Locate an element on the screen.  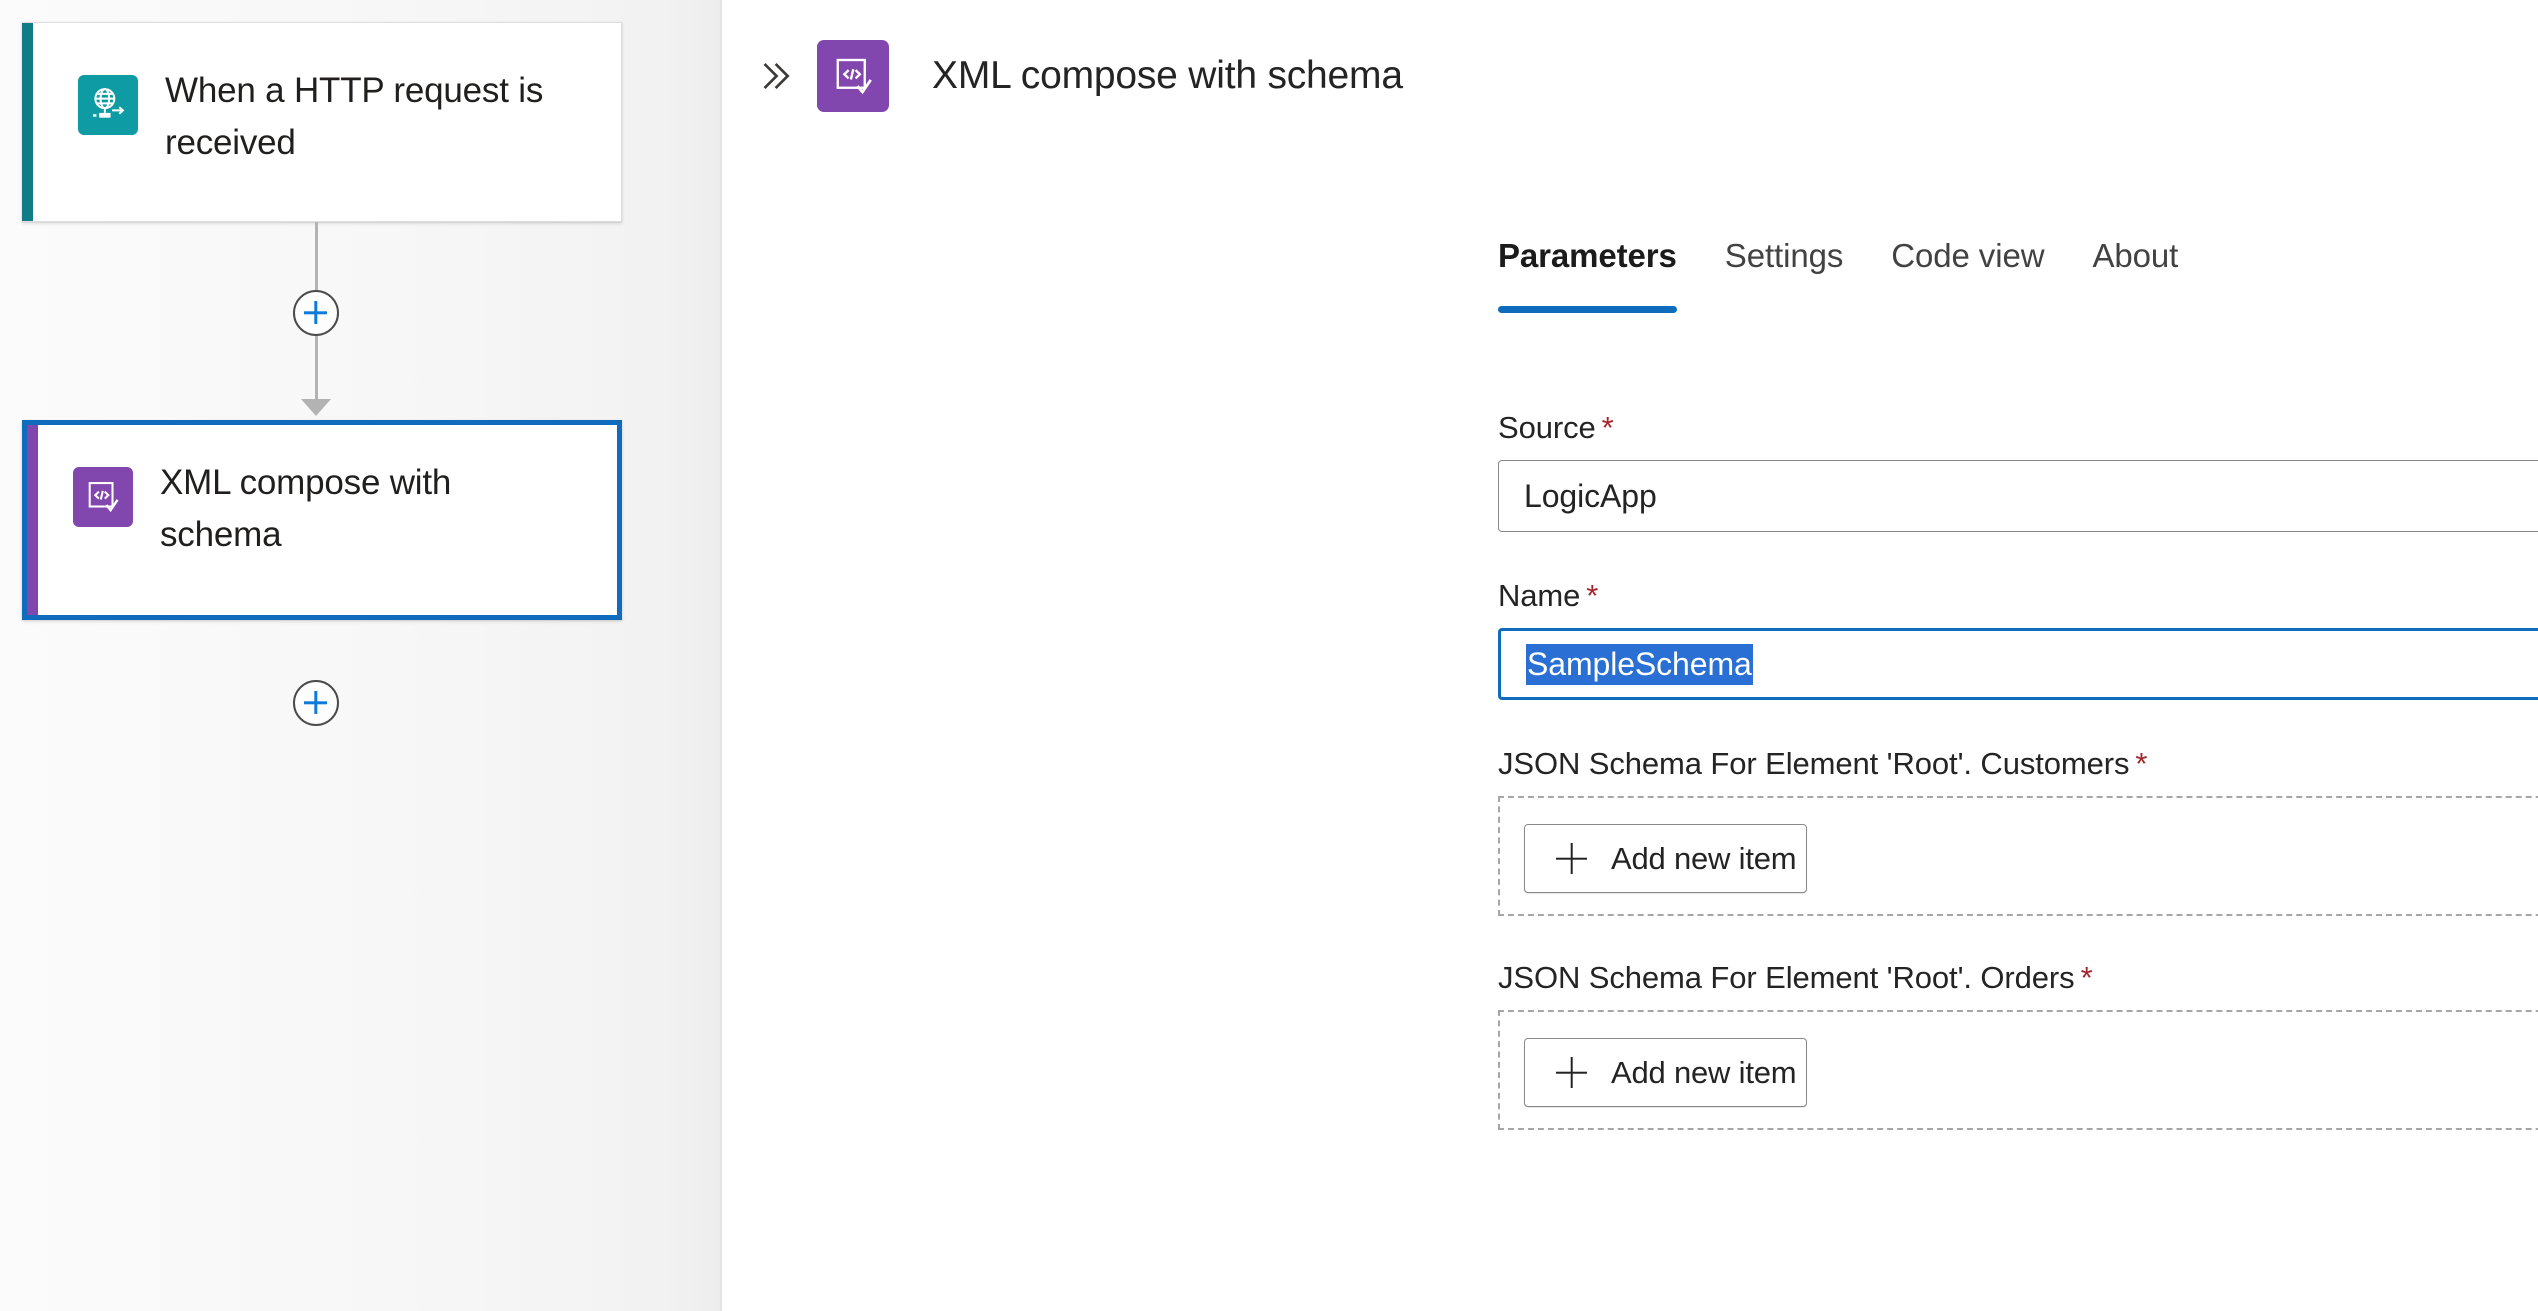
workflow-node-trigger: When a HTTP request is received is located at coordinates (322, 122).